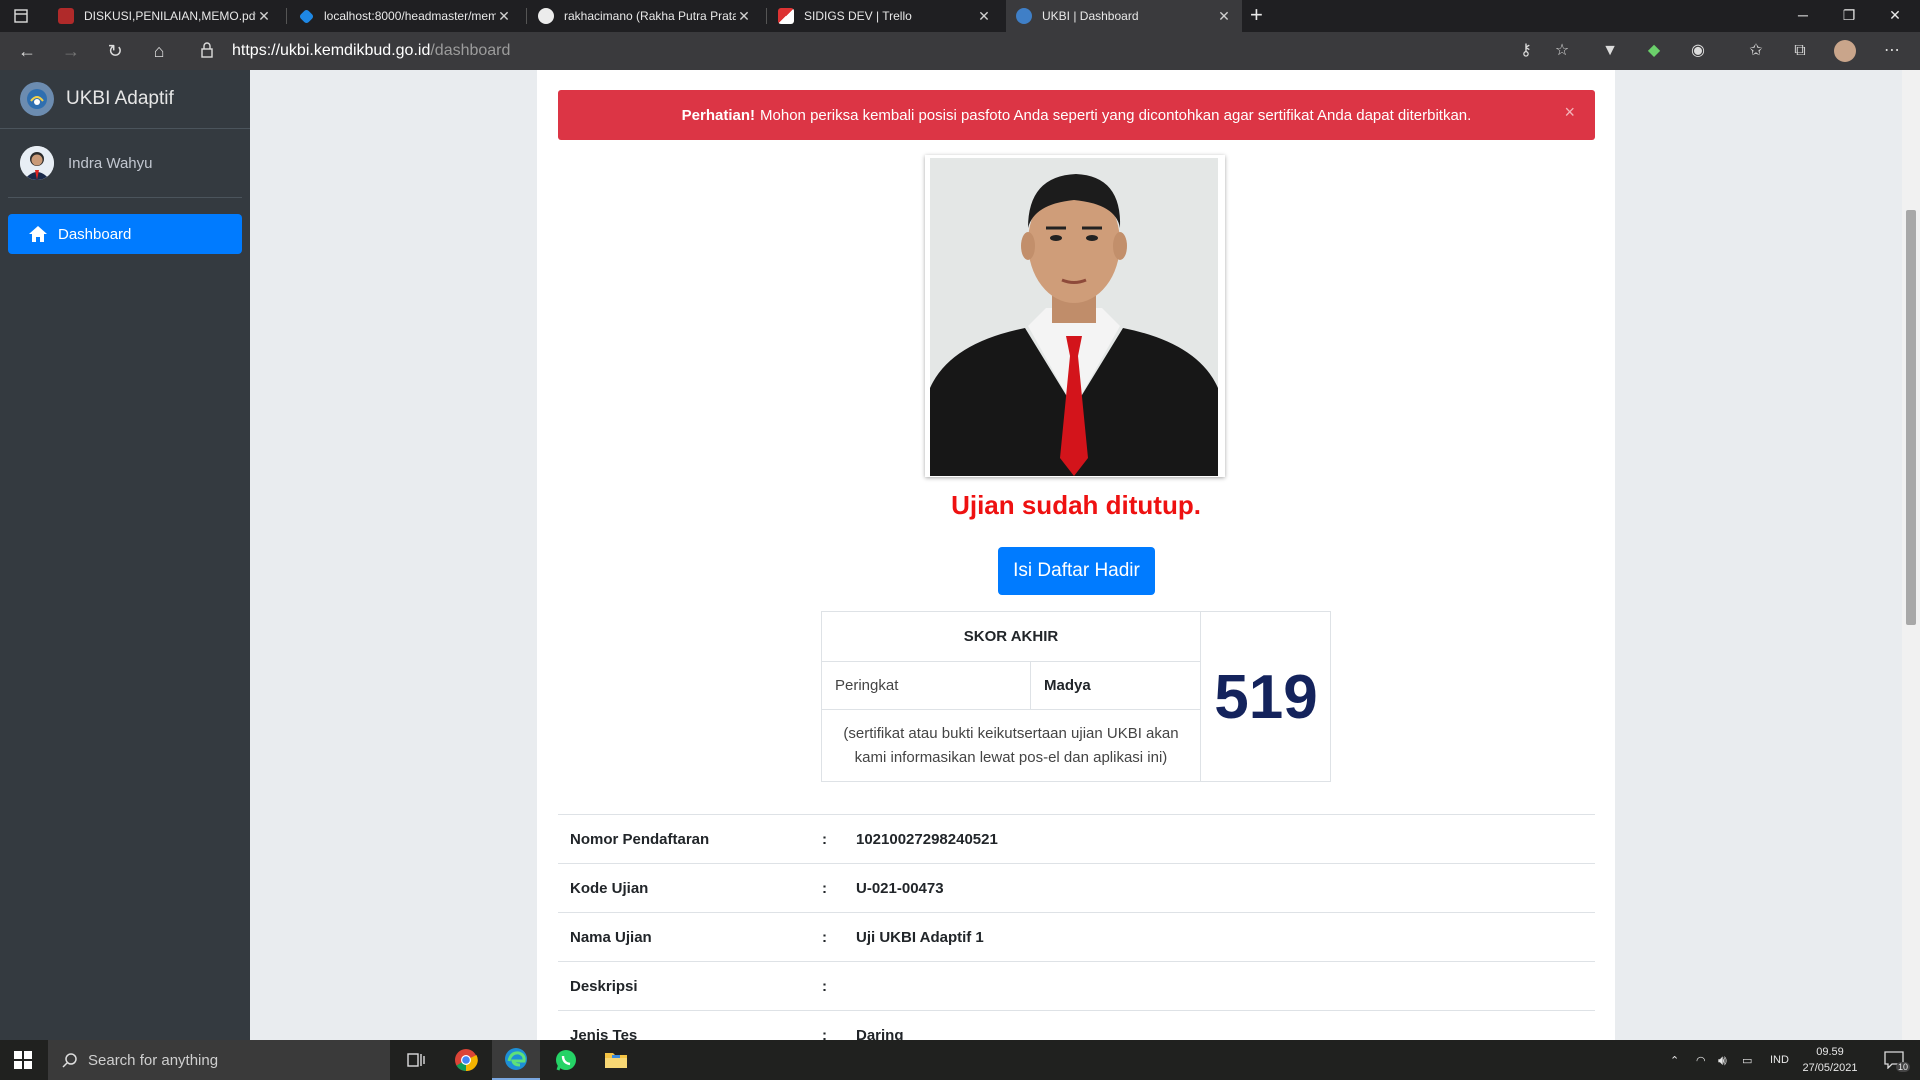 The width and height of the screenshot is (1920, 1080). What do you see at coordinates (1256, 15) in the screenshot?
I see `new-tab-button: +` at bounding box center [1256, 15].